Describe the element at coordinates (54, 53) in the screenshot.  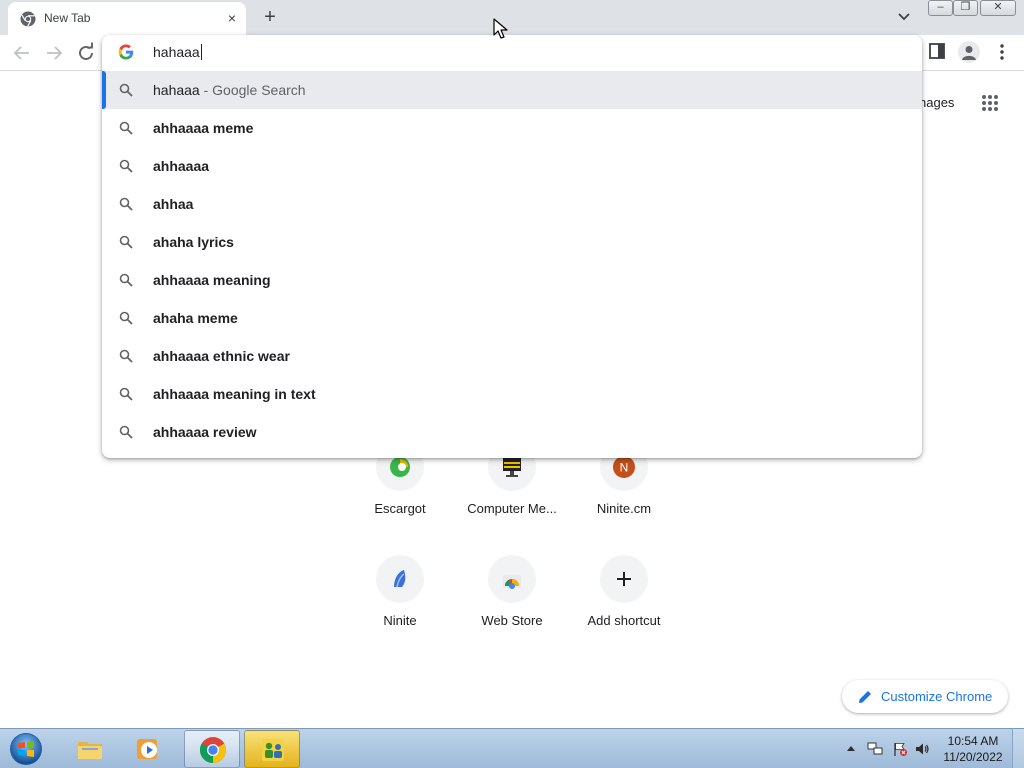
I see `forward-arrow-icon` at that location.